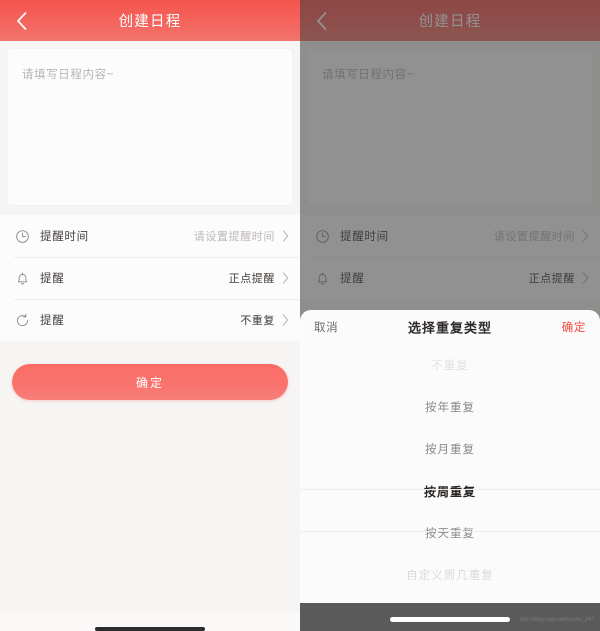 The height and width of the screenshot is (631, 600). I want to click on nav-bar-right: 创建日程, so click(450, 20).